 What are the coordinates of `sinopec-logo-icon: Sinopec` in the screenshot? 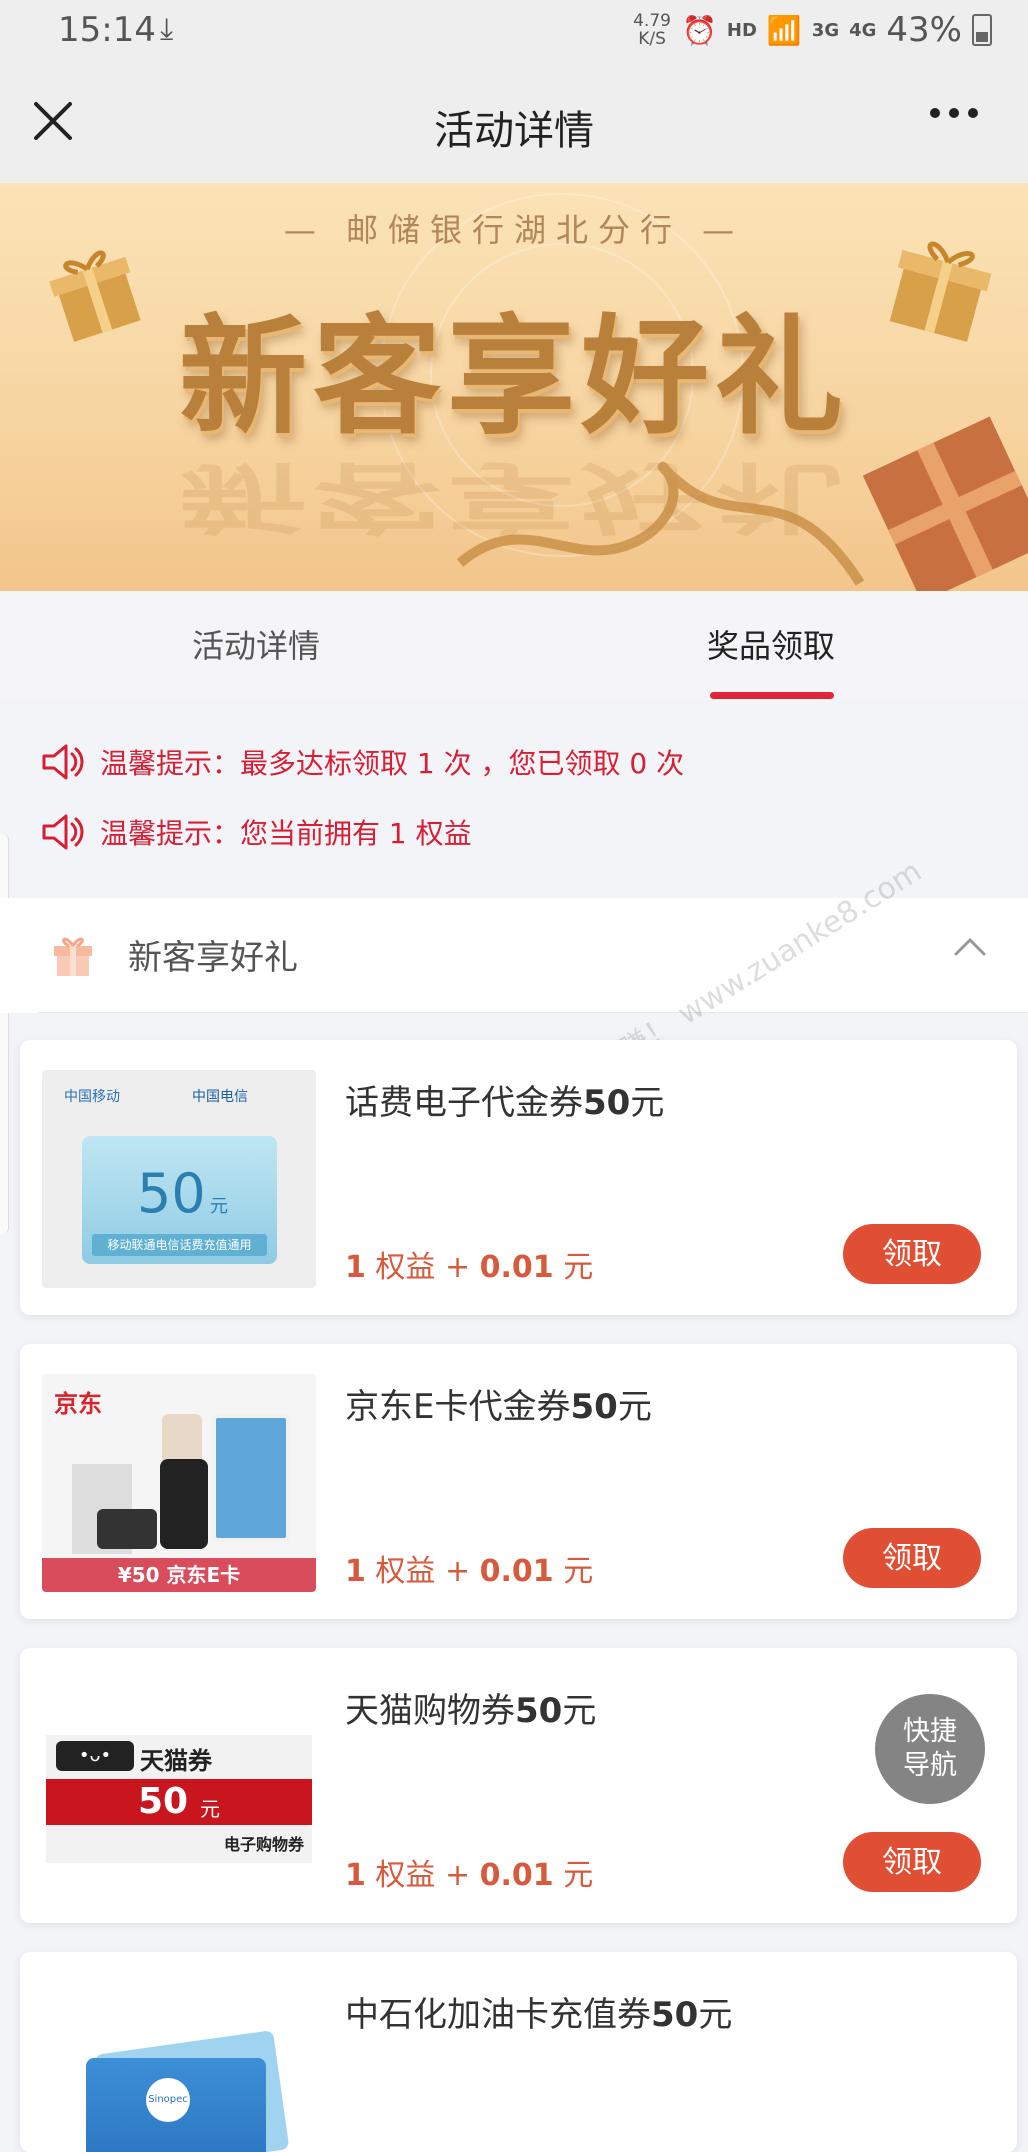 It's located at (168, 2100).